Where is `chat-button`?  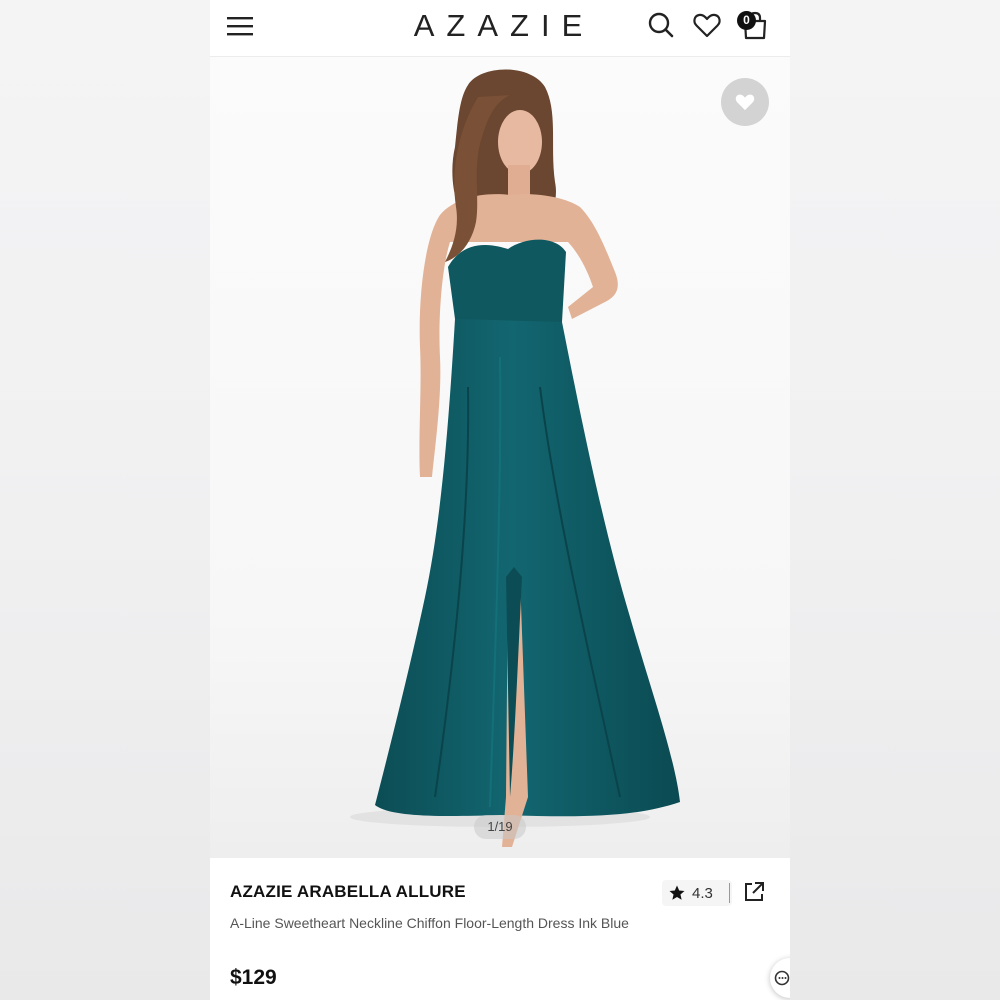 chat-button is located at coordinates (780, 978).